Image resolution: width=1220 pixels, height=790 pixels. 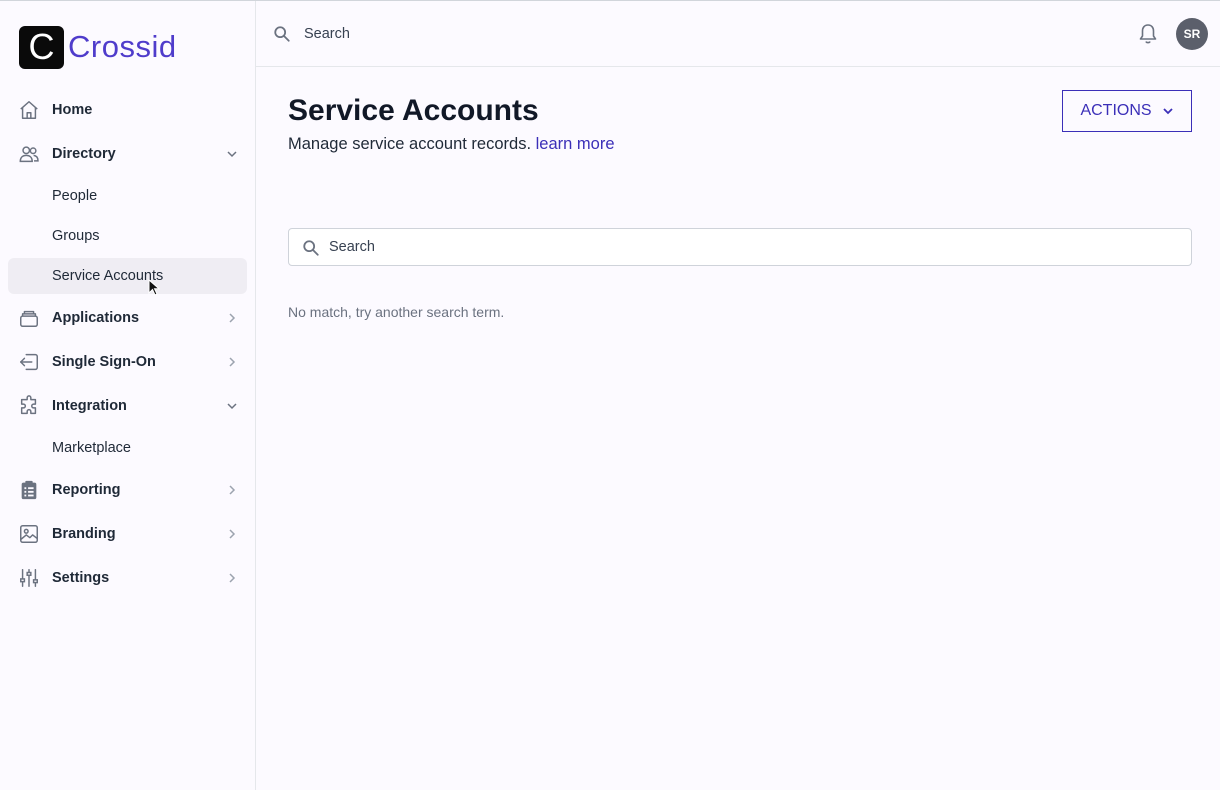 What do you see at coordinates (127, 406) in the screenshot?
I see `sidebar-item-integration: Integration` at bounding box center [127, 406].